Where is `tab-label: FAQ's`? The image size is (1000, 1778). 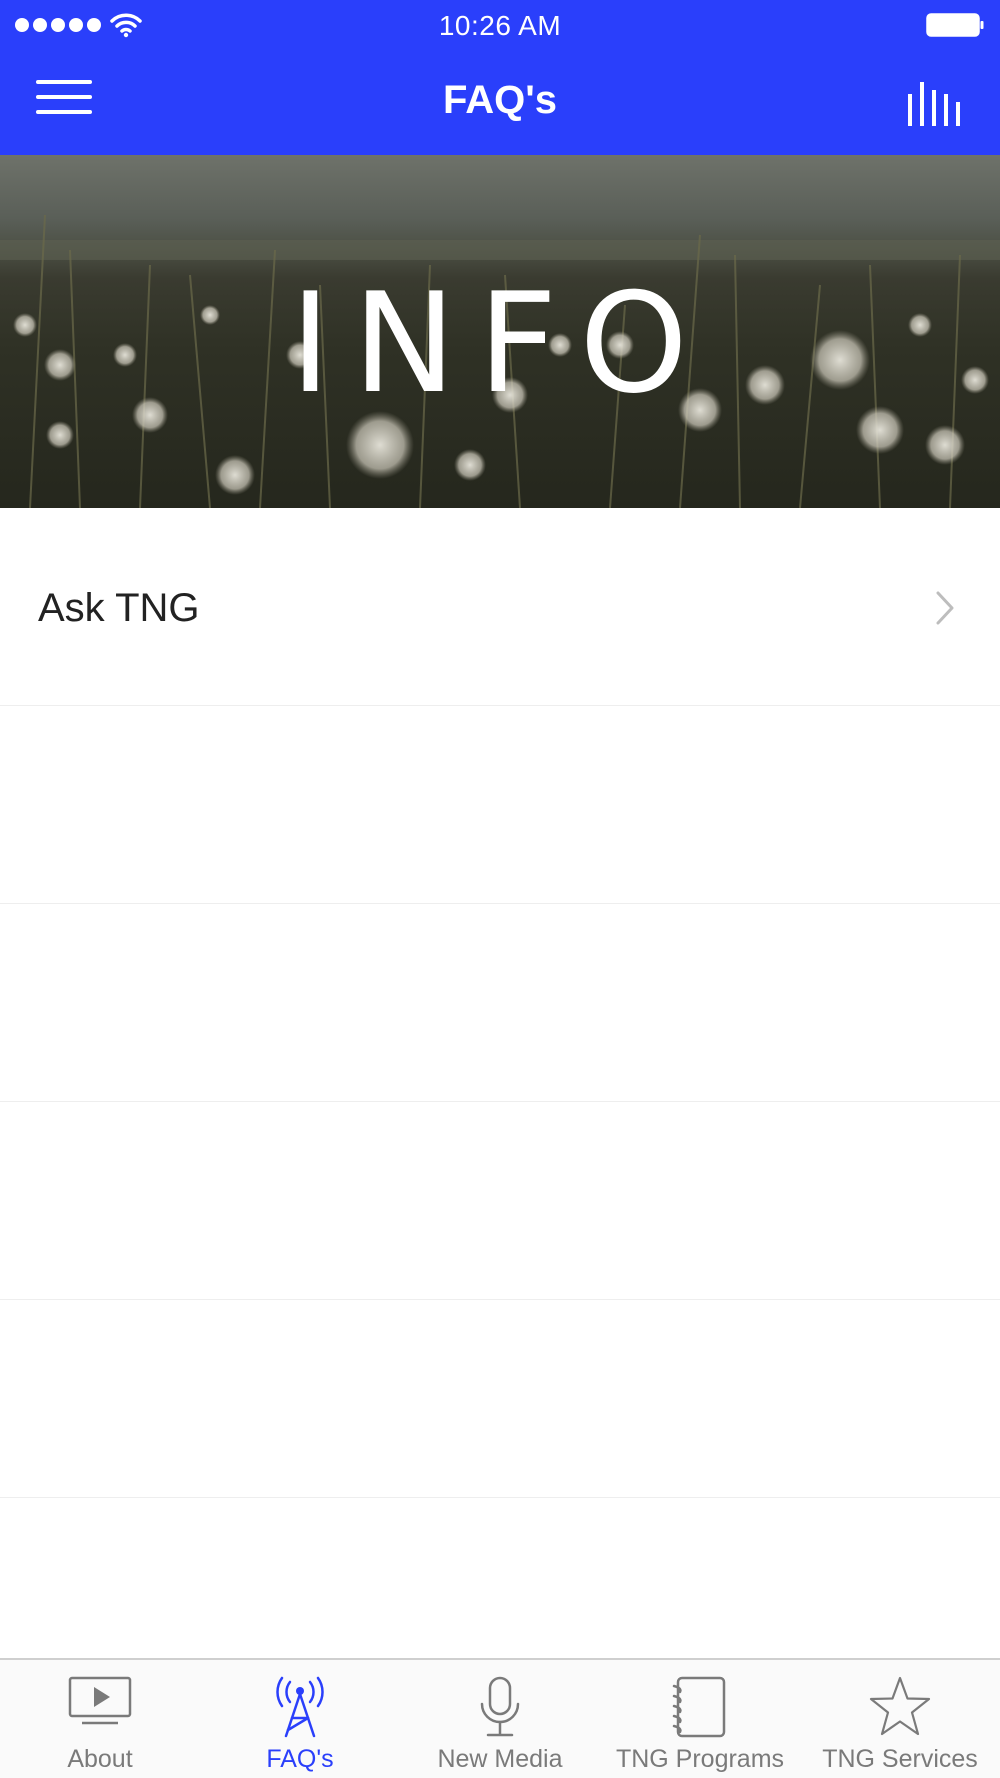 tab-label: FAQ's is located at coordinates (300, 1759).